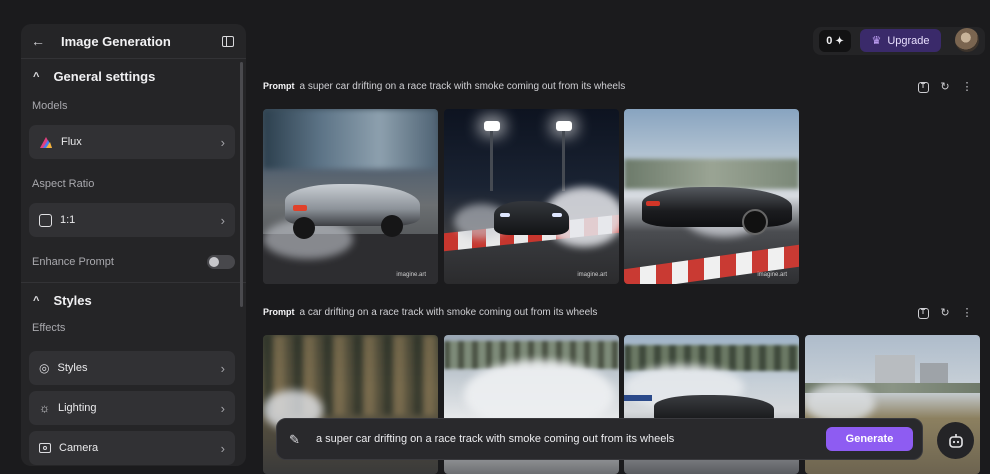 This screenshot has height=474, width=990. I want to click on divider, so click(133, 282).